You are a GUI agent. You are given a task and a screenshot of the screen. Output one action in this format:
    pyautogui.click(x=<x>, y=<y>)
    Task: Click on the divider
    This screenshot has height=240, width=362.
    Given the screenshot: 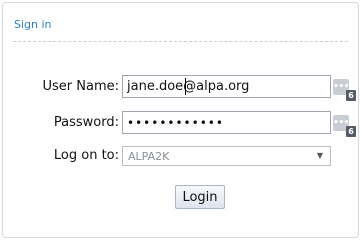 What is the action you would take?
    pyautogui.click(x=180, y=41)
    